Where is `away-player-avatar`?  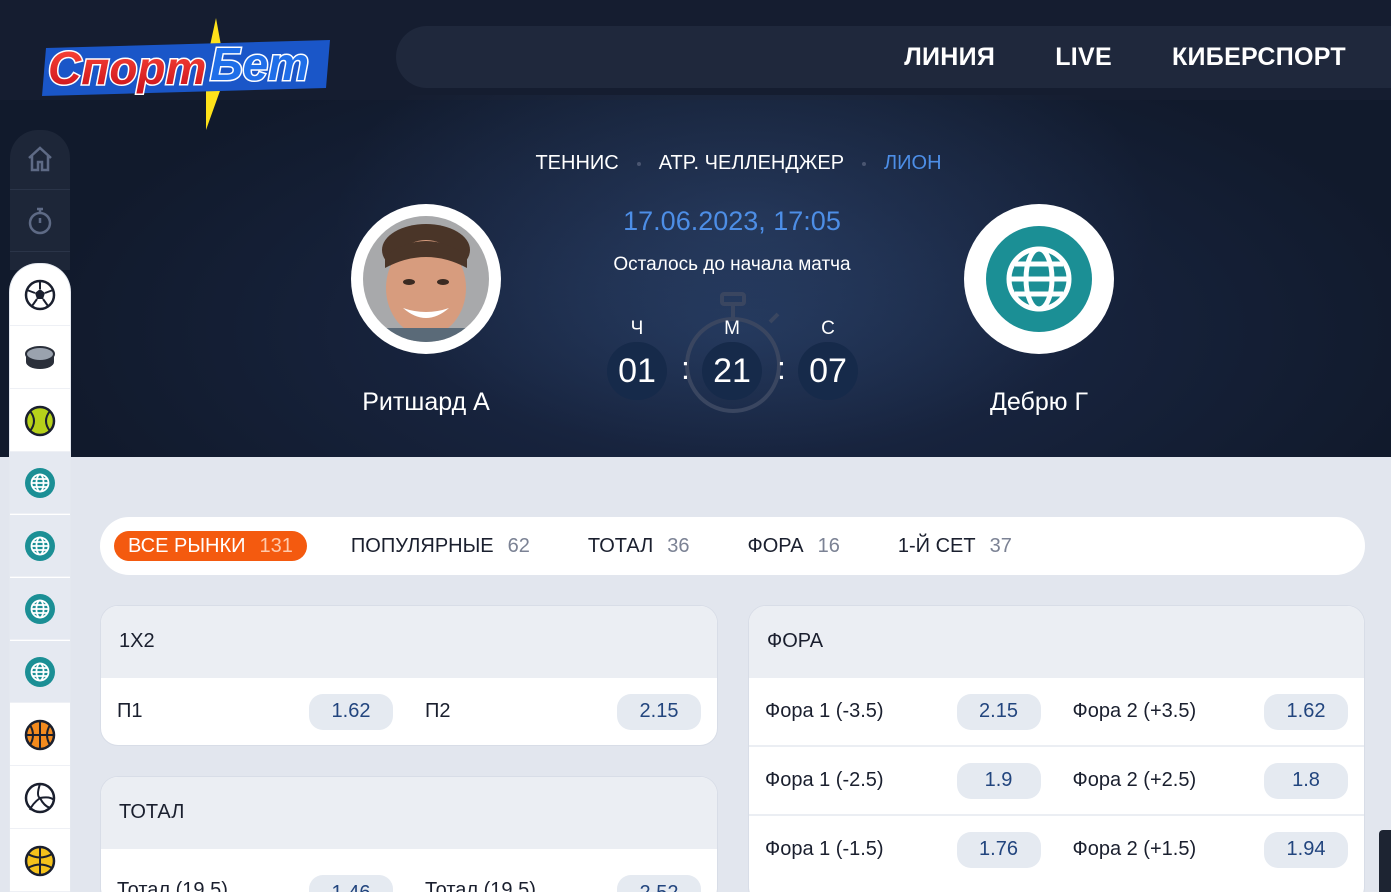
away-player-avatar is located at coordinates (1039, 279).